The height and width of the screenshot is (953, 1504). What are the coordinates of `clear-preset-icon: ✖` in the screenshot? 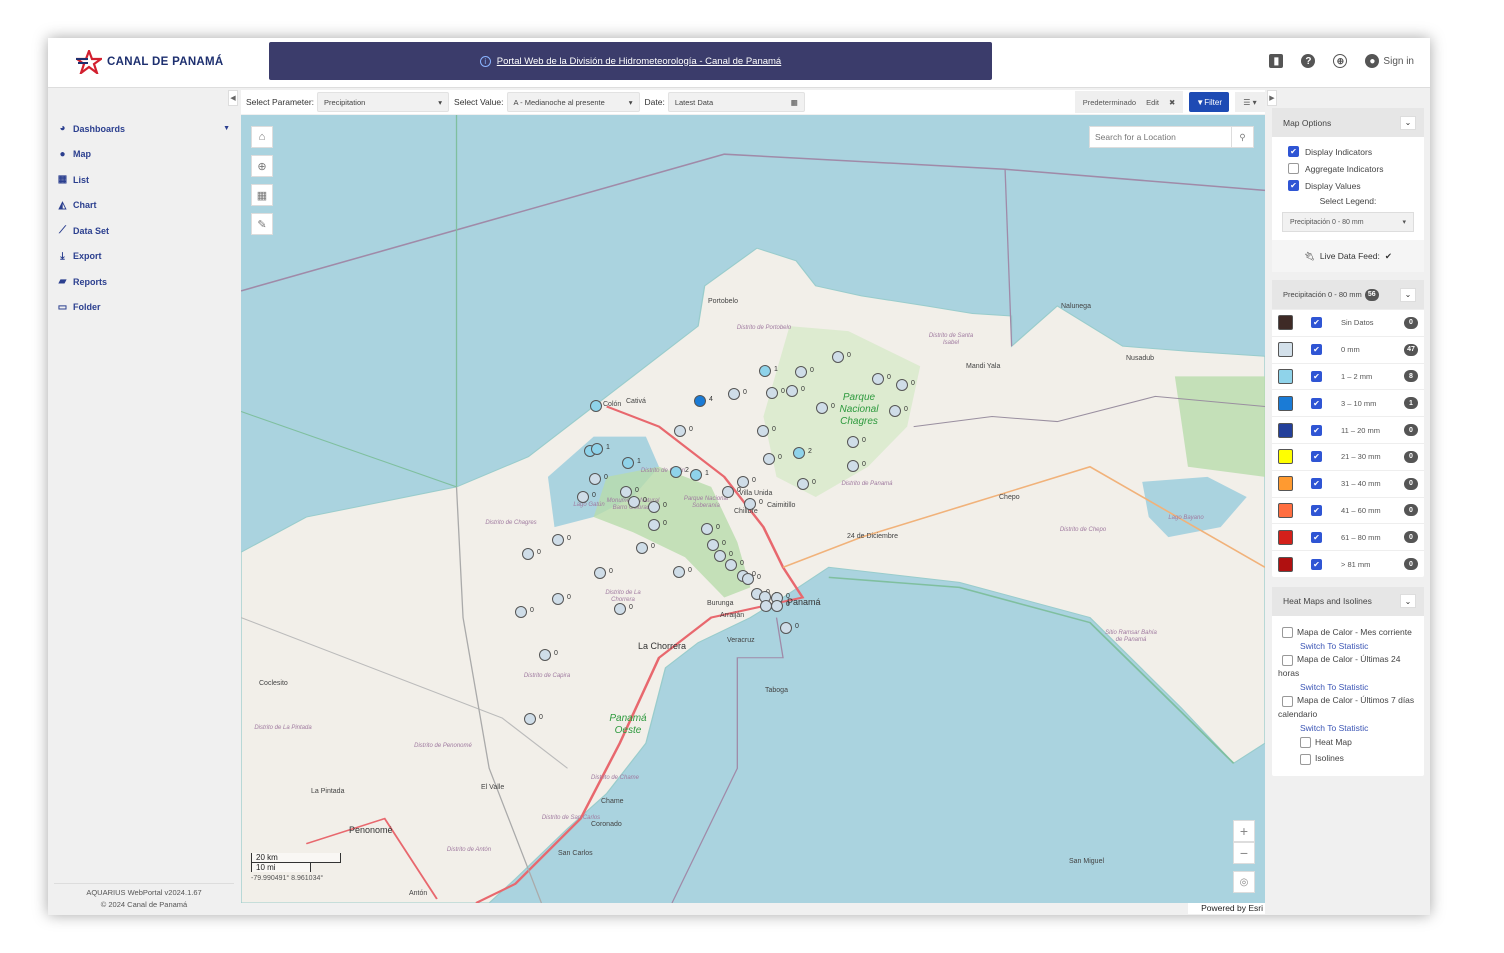 It's located at (1172, 102).